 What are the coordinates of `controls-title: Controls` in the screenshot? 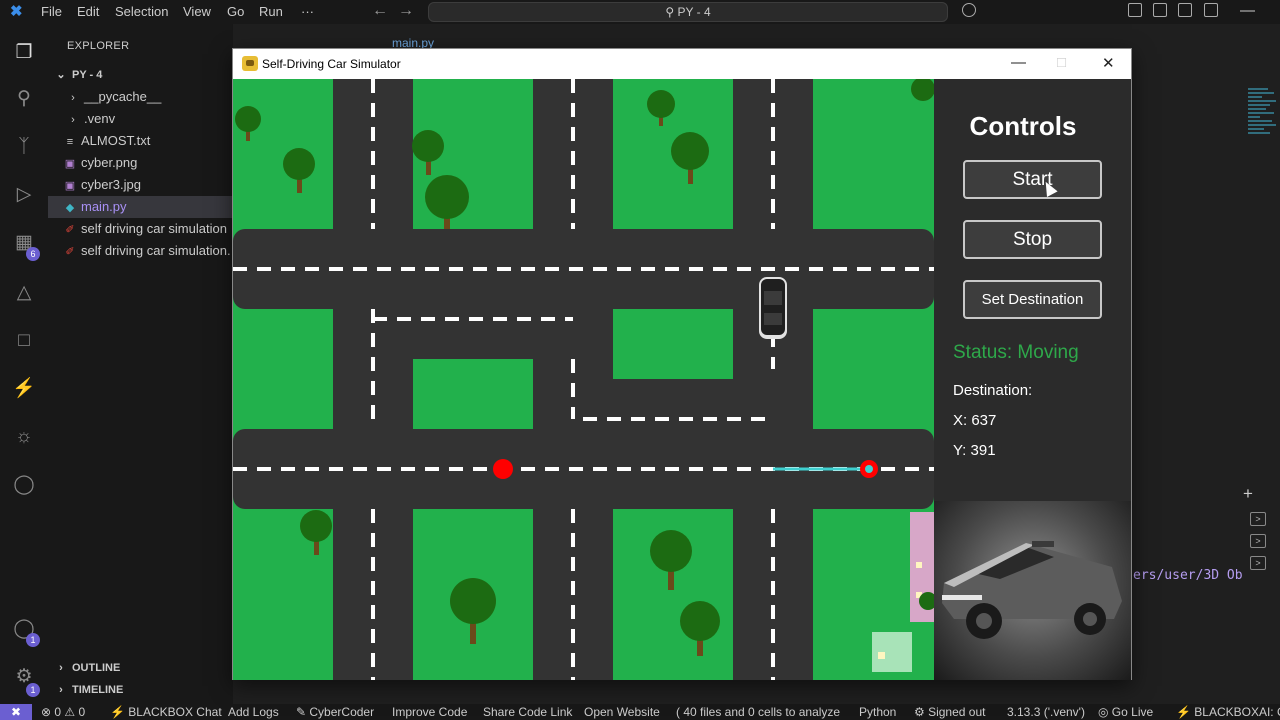 It's located at (1023, 126).